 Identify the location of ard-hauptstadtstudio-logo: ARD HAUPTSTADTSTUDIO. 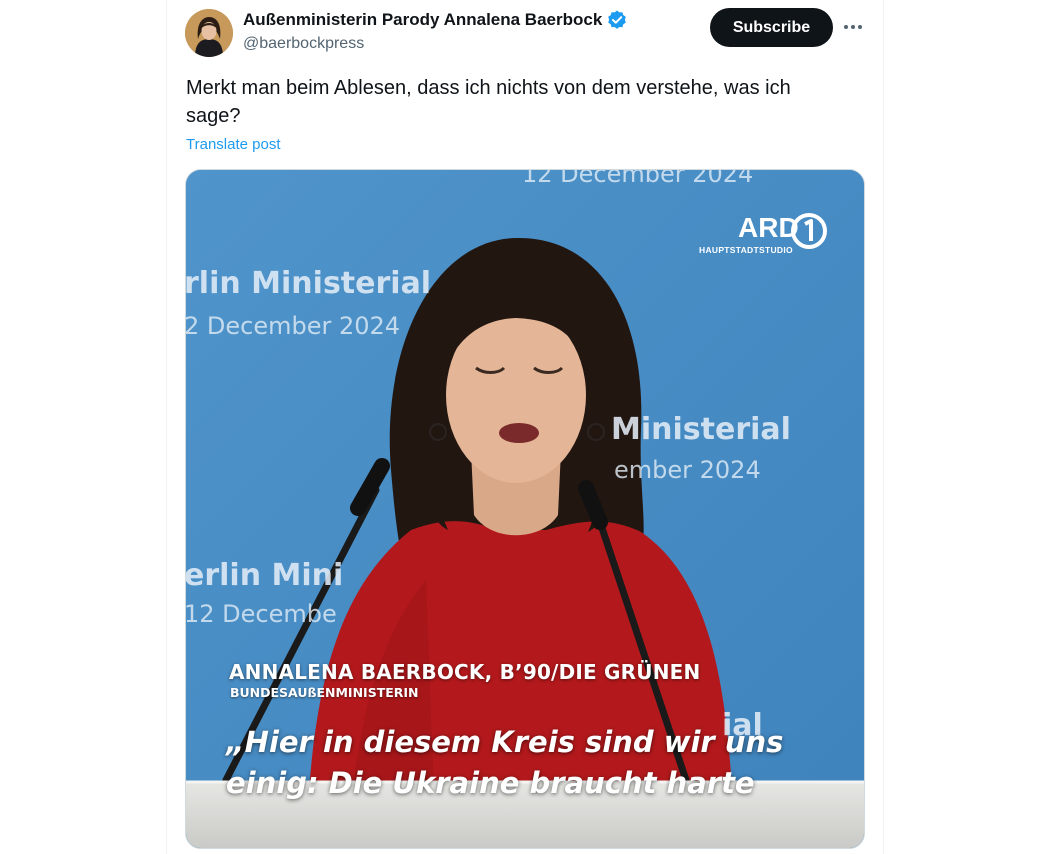
(765, 237).